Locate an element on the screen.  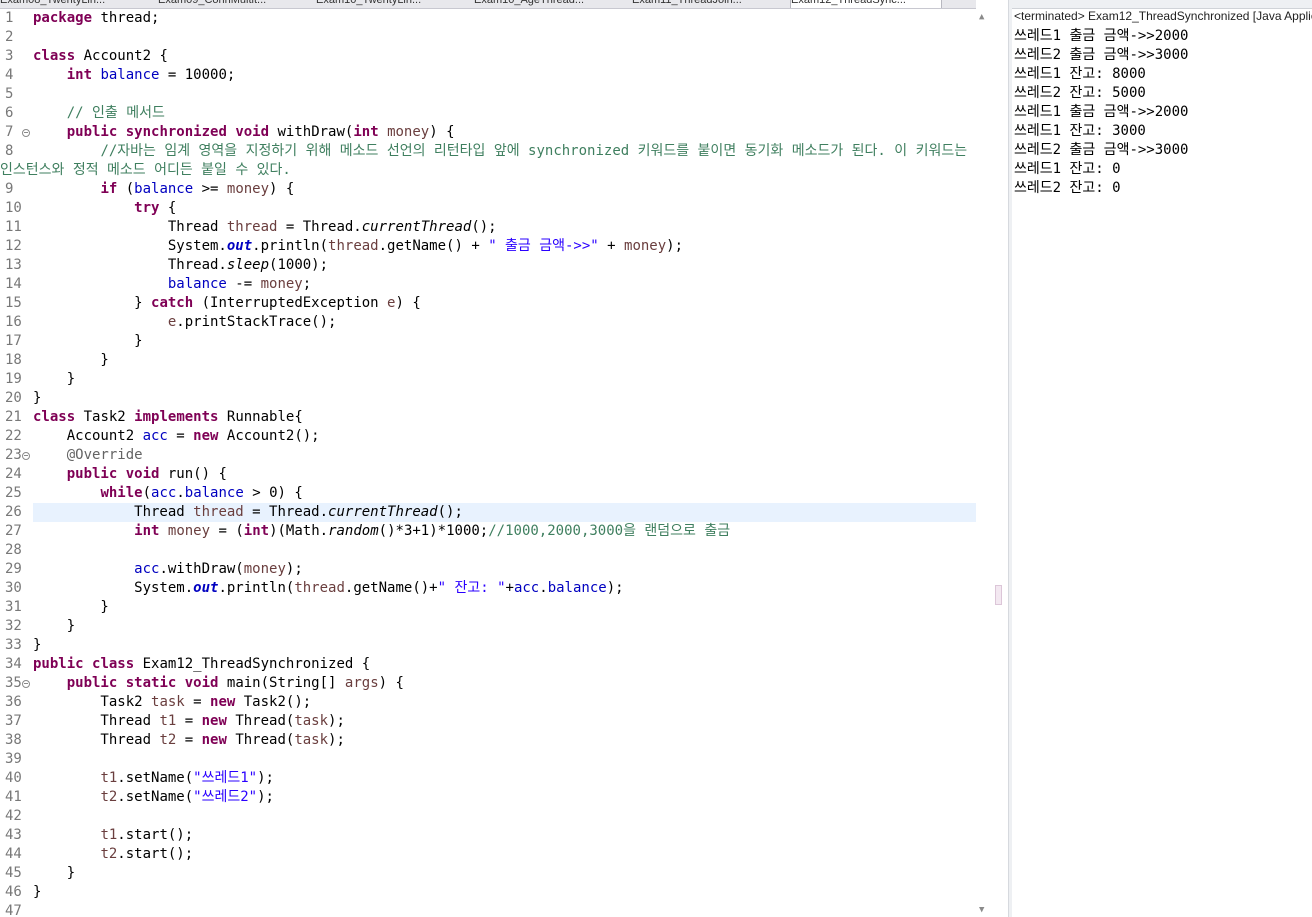
code-token: Account2(); is located at coordinates (269, 436).